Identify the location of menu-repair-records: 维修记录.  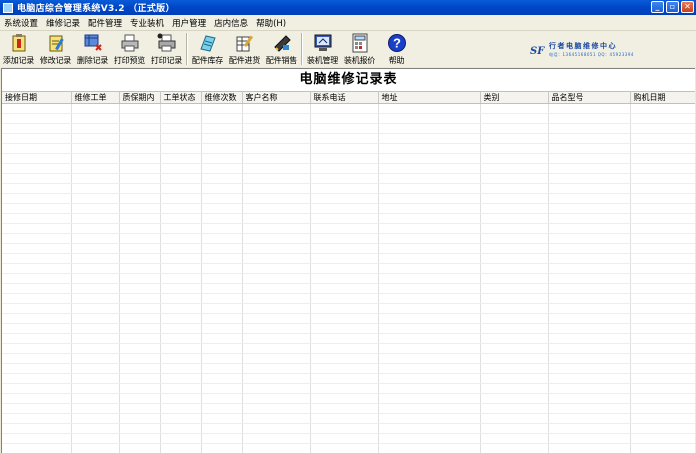
(63, 23).